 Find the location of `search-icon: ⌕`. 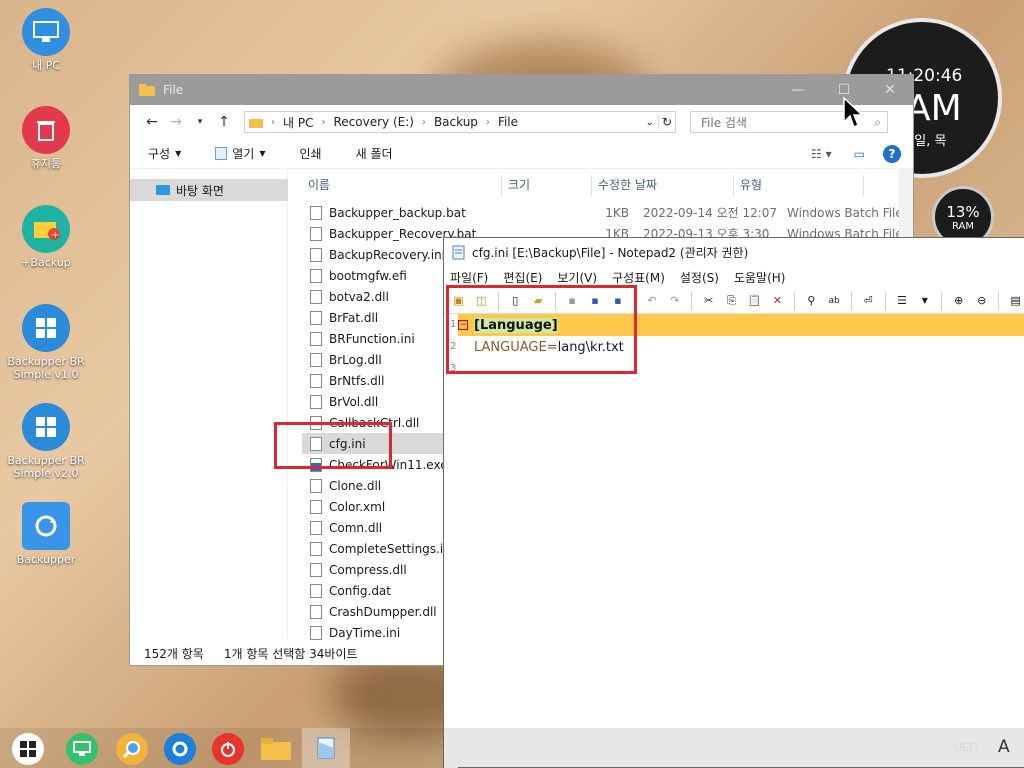

search-icon: ⌕ is located at coordinates (877, 121).